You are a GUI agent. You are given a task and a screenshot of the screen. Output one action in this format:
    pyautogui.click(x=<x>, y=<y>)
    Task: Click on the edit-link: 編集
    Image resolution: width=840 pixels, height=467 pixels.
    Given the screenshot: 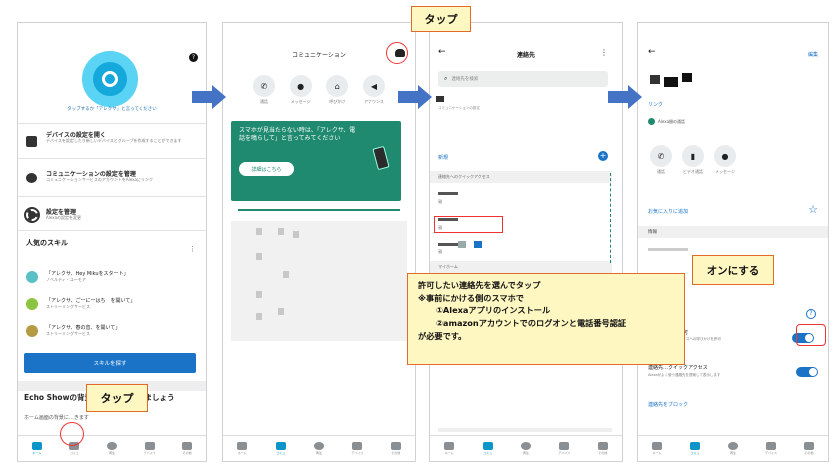 What is the action you would take?
    pyautogui.click(x=813, y=54)
    